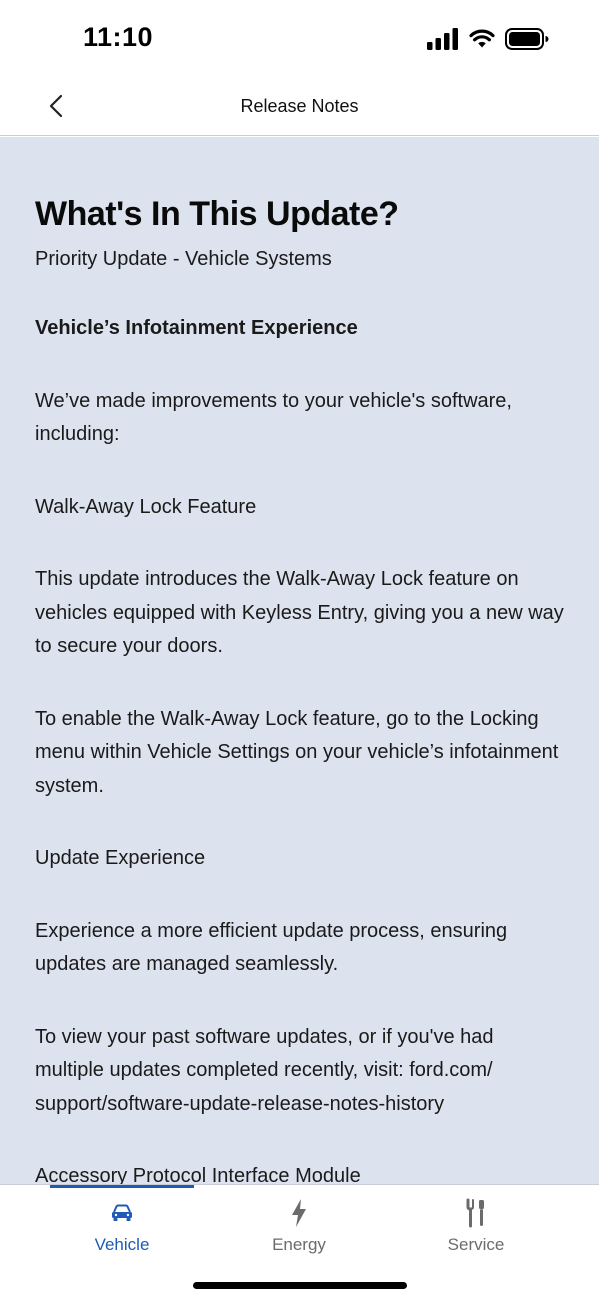  I want to click on cellular-signal-icon, so click(443, 41).